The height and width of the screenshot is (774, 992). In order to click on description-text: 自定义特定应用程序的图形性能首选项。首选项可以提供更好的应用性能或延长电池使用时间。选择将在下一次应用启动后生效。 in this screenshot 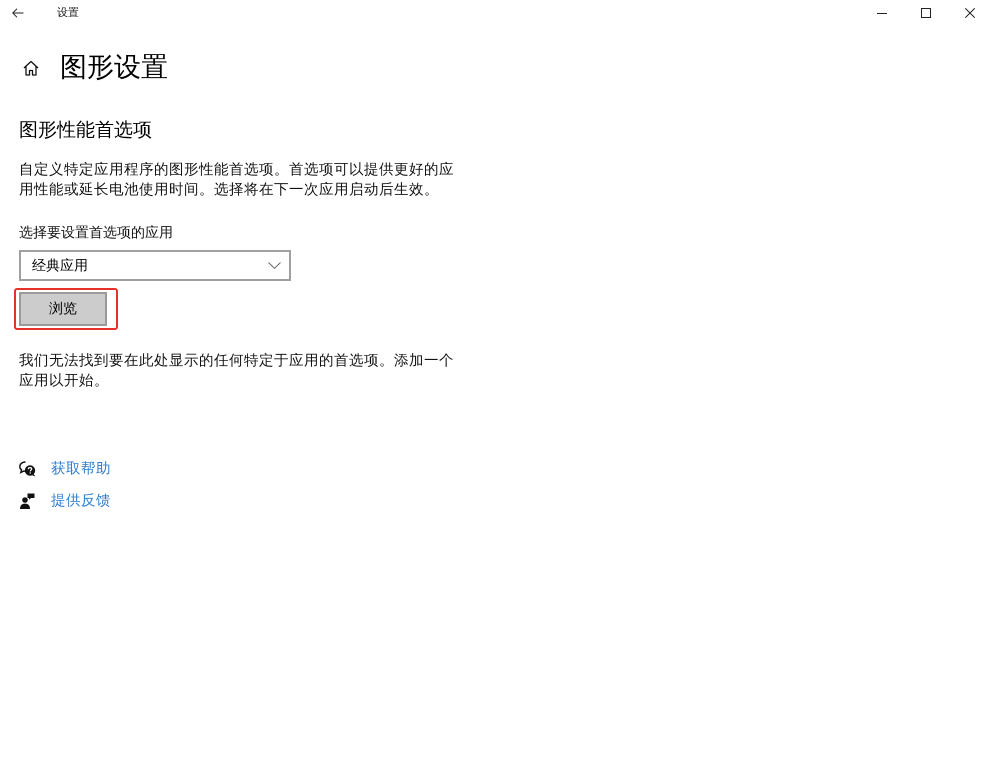, I will do `click(237, 180)`.